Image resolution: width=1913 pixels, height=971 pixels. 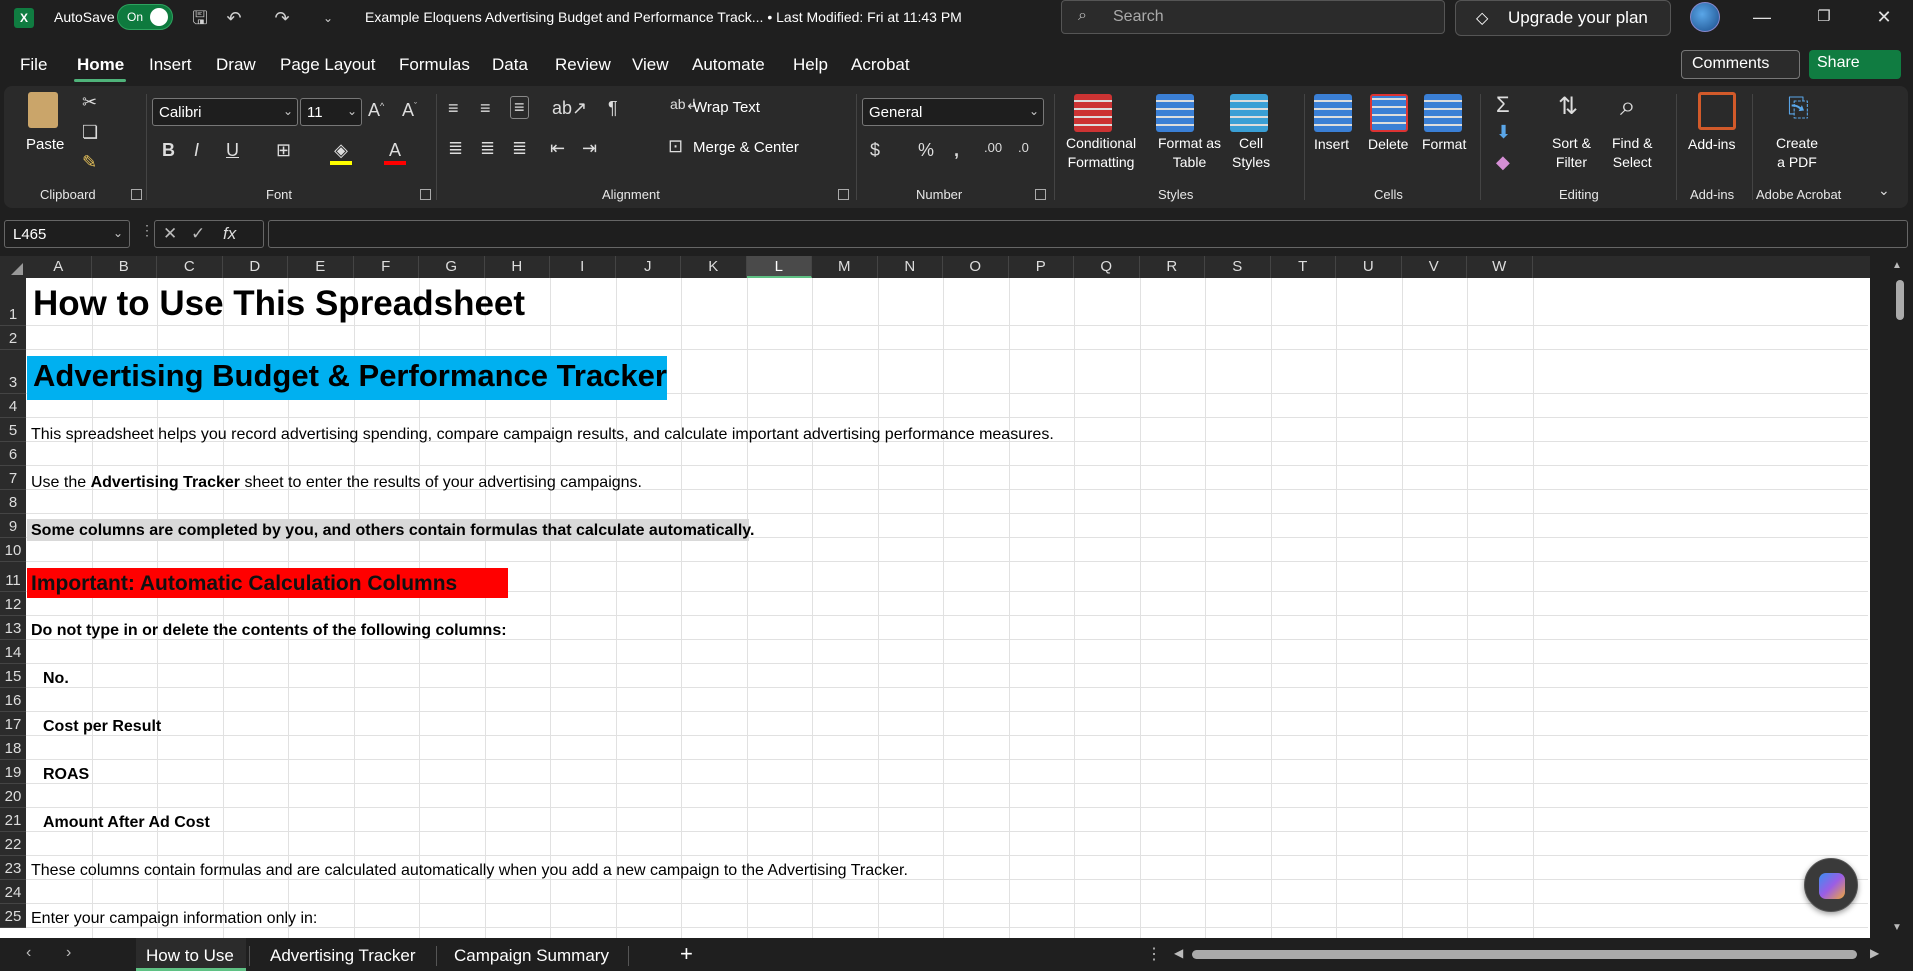 I want to click on sort-filter-icon: ⇅, so click(x=1568, y=106).